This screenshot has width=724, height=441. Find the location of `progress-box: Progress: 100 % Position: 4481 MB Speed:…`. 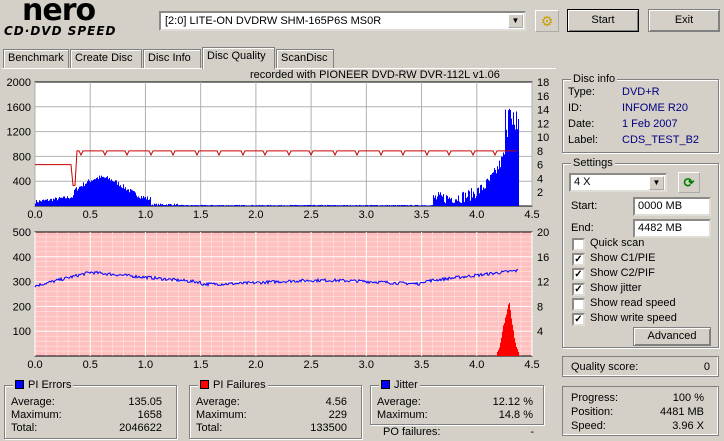

progress-box: Progress: 100 % Position: 4481 MB Speed:… is located at coordinates (640, 411).